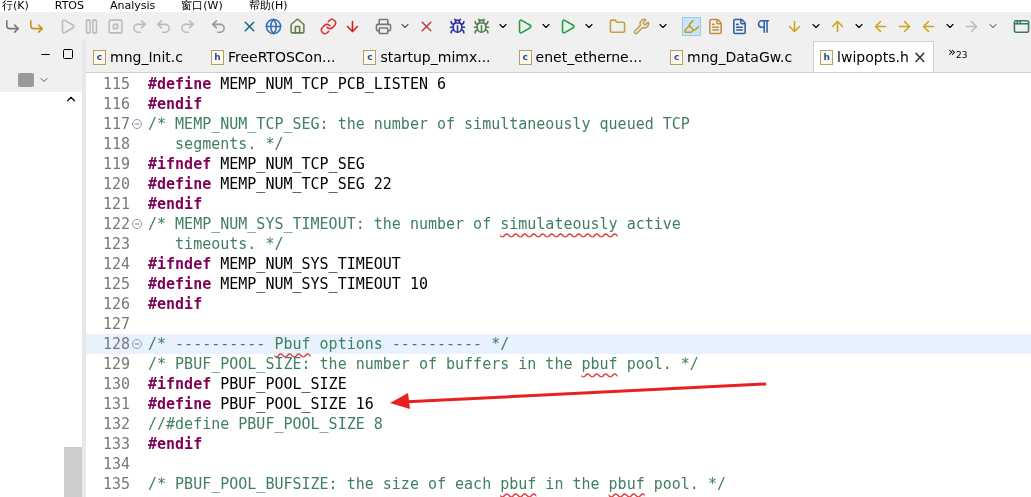 This screenshot has height=497, width=1031. Describe the element at coordinates (115, 444) in the screenshot. I see `line-number: 133` at that location.